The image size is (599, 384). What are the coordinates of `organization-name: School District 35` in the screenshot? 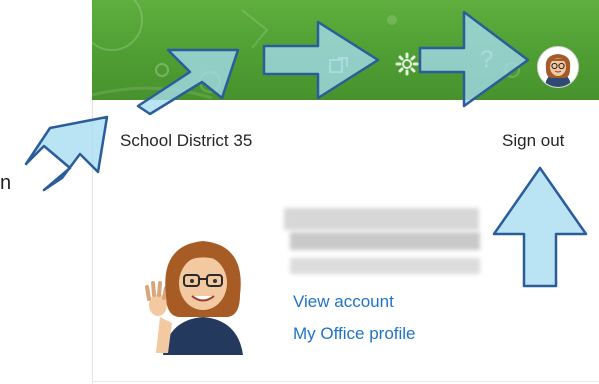 It's located at (186, 140).